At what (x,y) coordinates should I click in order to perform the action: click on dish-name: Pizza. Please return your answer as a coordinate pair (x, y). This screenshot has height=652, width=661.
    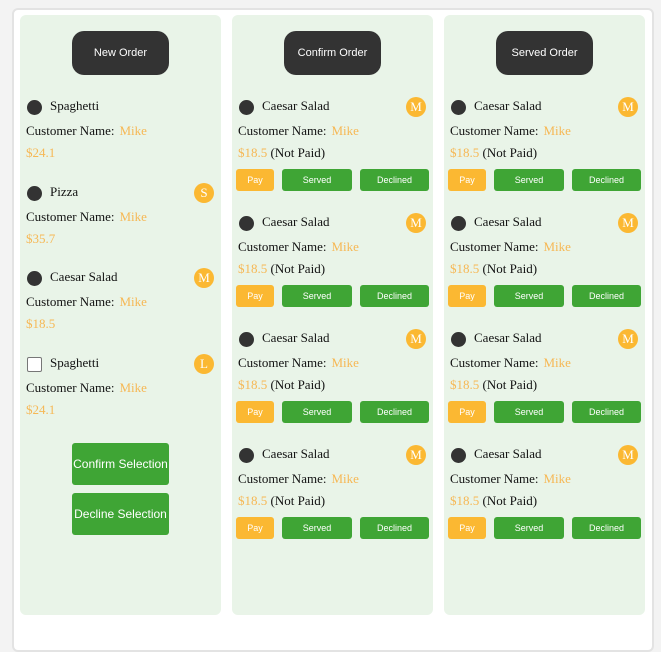
    Looking at the image, I should click on (64, 191).